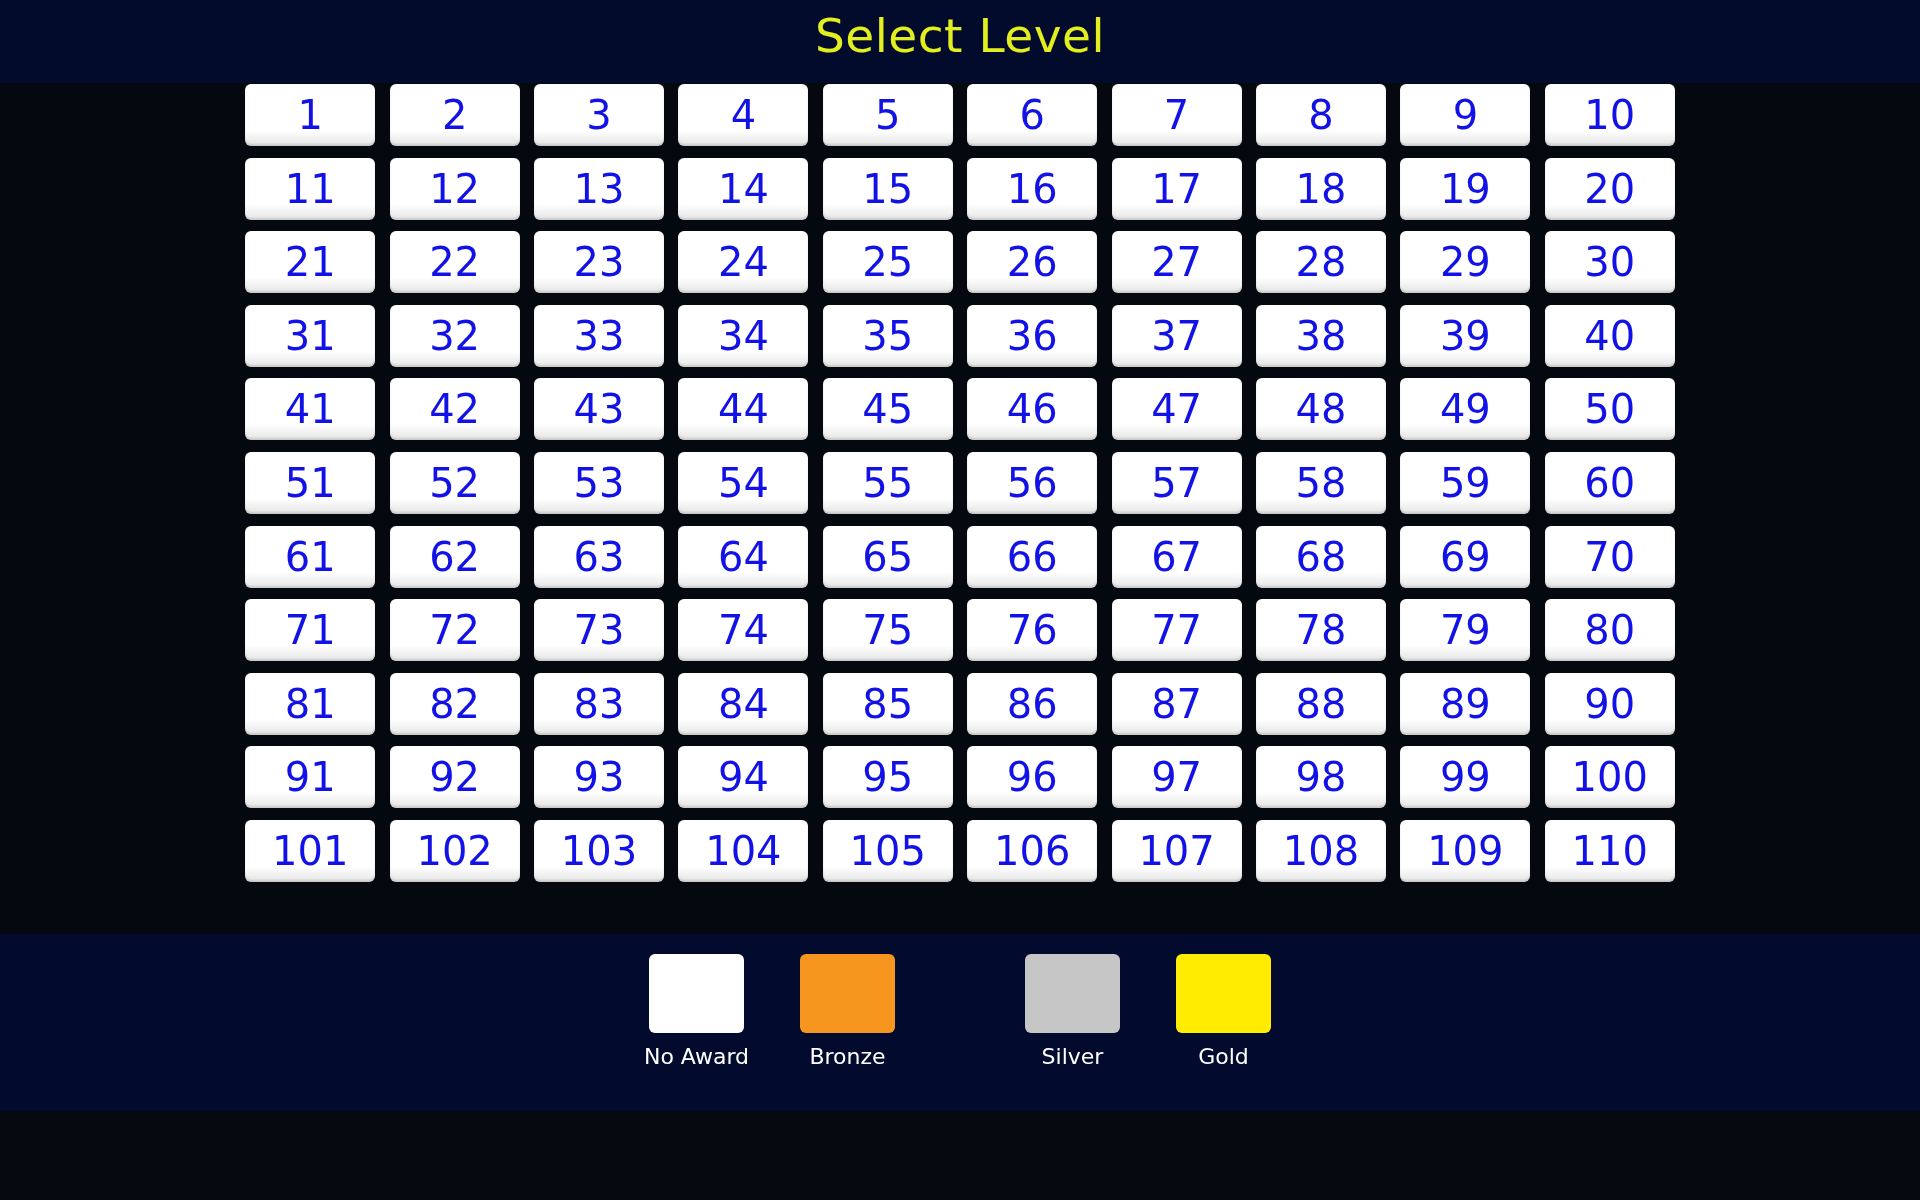 The width and height of the screenshot is (1920, 1200). What do you see at coordinates (887, 409) in the screenshot?
I see `level-button: 45` at bounding box center [887, 409].